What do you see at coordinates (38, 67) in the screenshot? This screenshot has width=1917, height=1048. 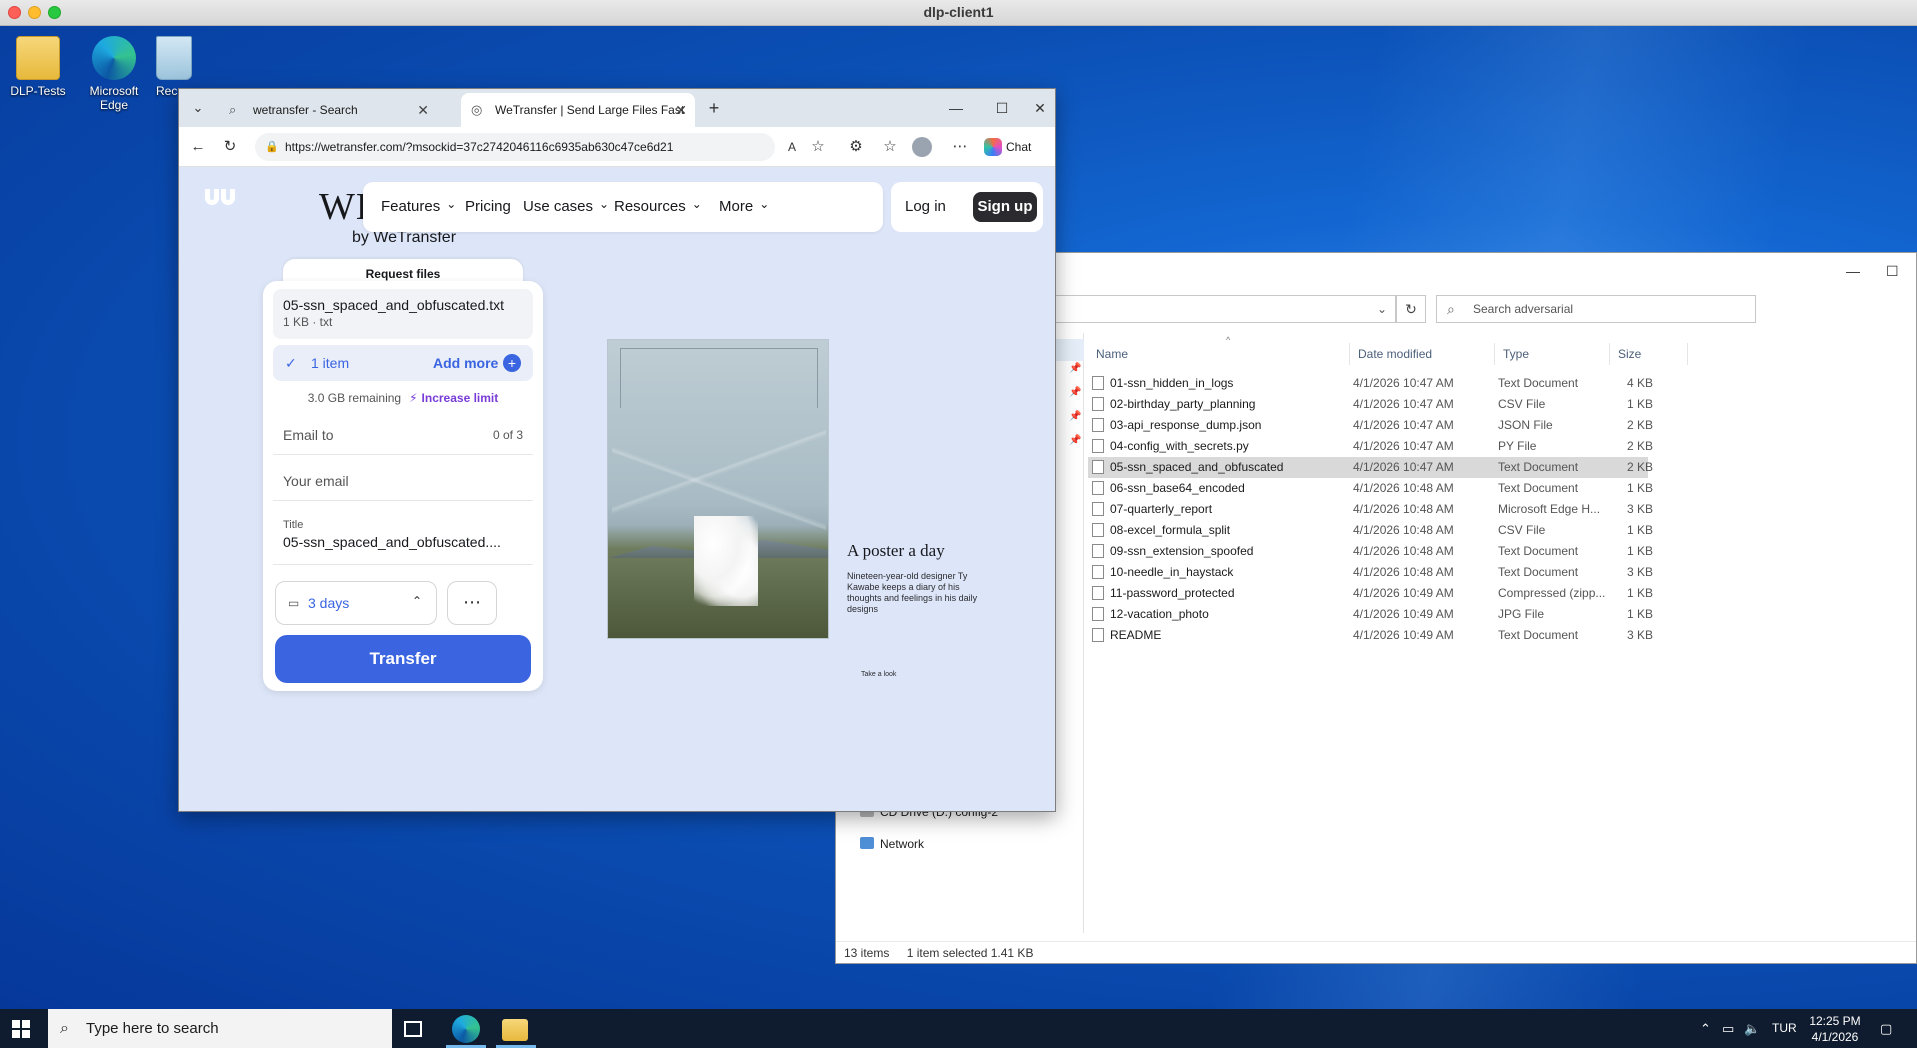 I see `desktop-icon-dlp-tests: DLP-Tests` at bounding box center [38, 67].